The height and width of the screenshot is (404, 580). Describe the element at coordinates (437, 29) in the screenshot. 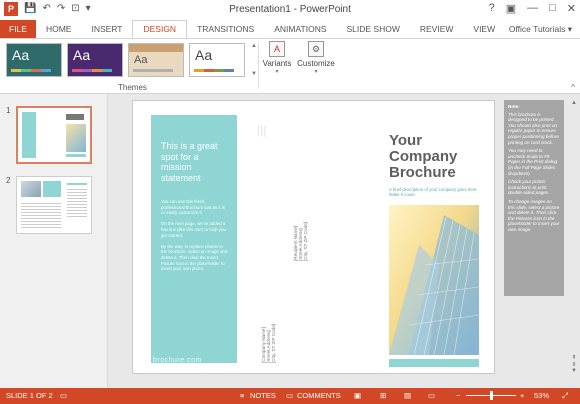

I see `tab-review: REVIEW` at that location.